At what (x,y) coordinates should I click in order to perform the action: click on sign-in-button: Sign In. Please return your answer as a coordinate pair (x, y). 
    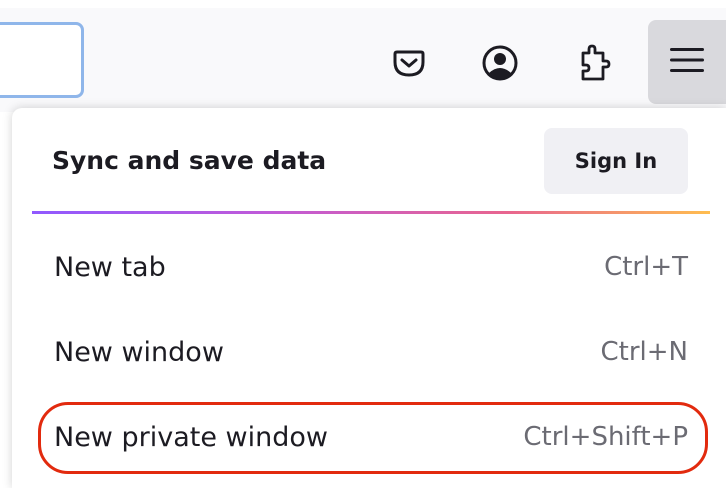
    Looking at the image, I should click on (616, 161).